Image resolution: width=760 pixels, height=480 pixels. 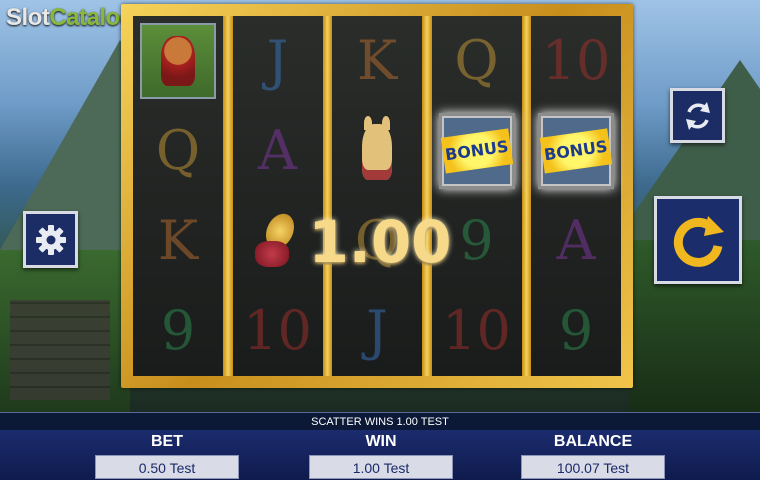 I want to click on watermark-slot: Slot, so click(x=28, y=17).